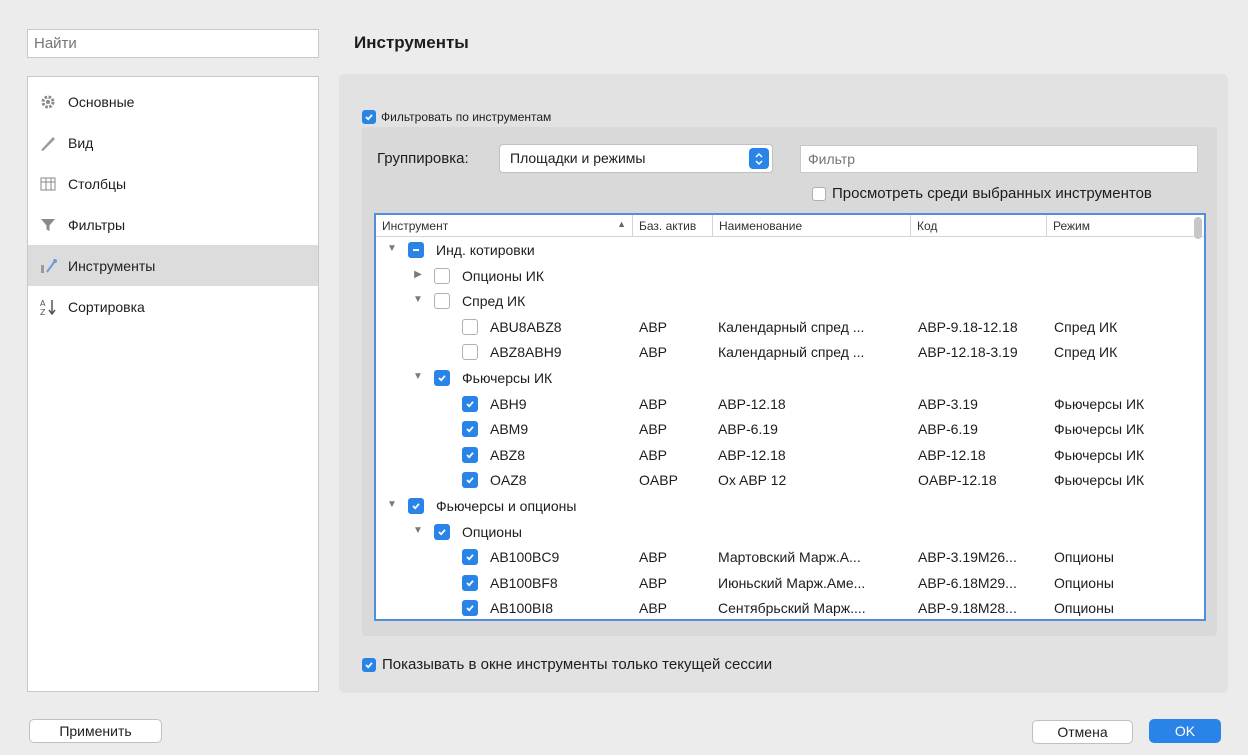  What do you see at coordinates (173, 183) in the screenshot?
I see `sidebar-item-columns: Столбцы` at bounding box center [173, 183].